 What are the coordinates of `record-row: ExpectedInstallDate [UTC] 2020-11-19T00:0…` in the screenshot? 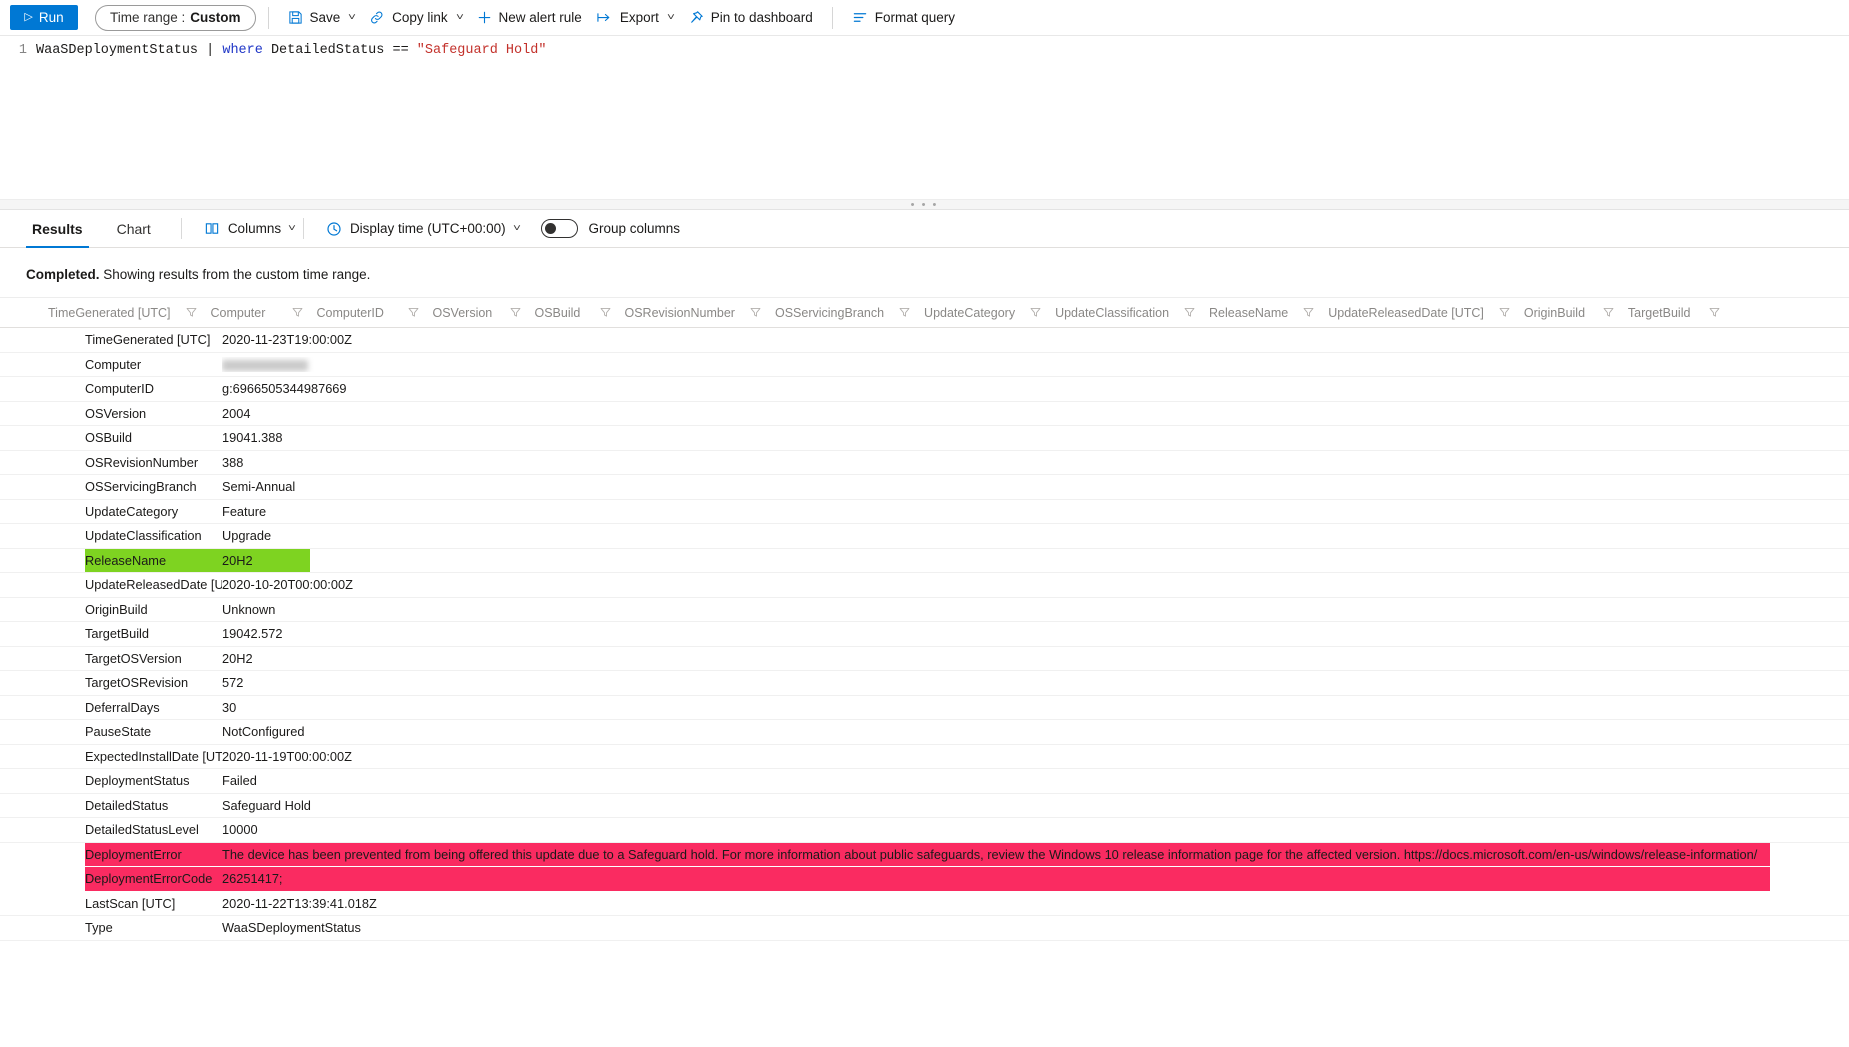 It's located at (924, 757).